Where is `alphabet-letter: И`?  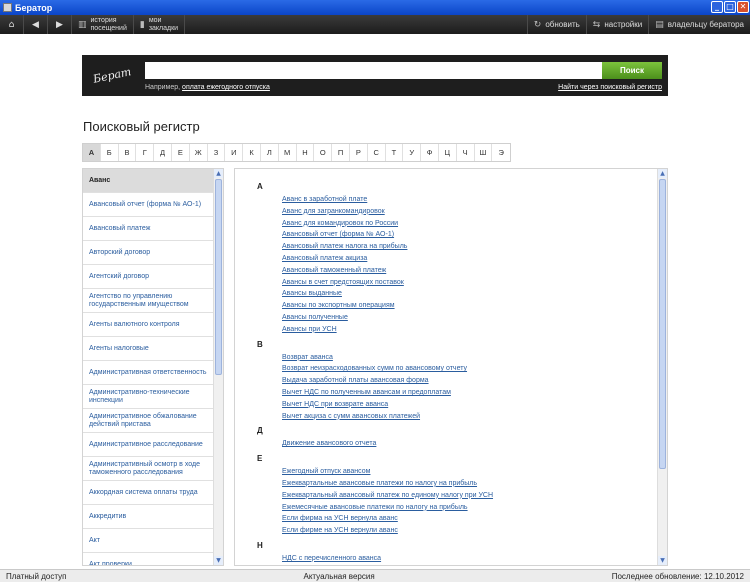
alphabet-letter: И is located at coordinates (234, 152).